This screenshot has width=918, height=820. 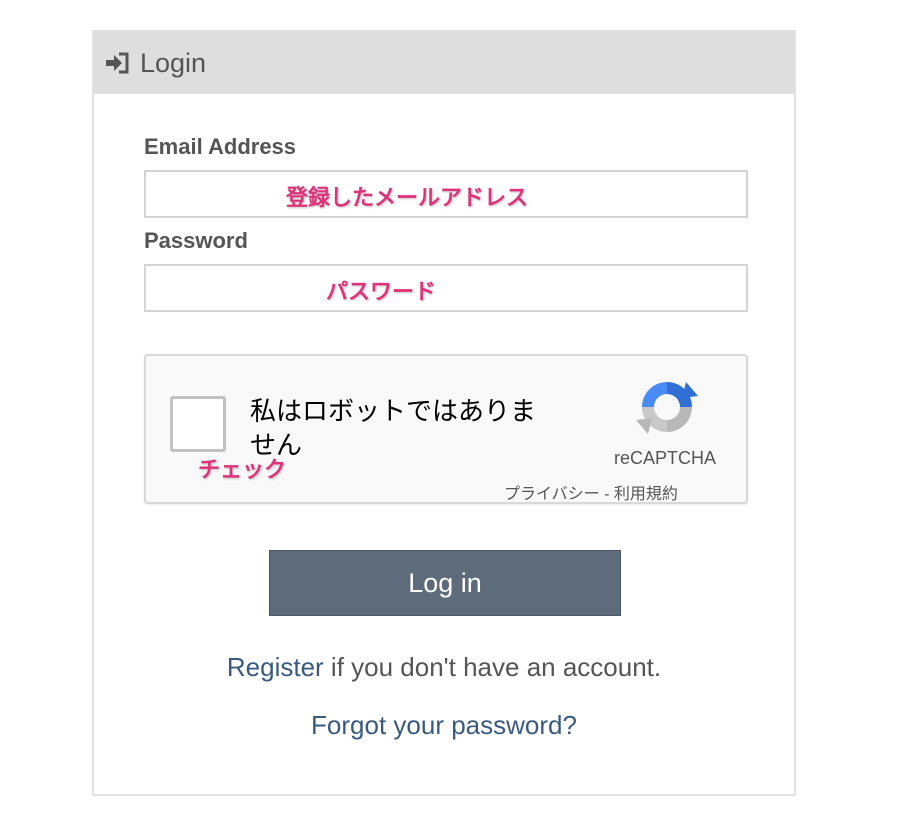 What do you see at coordinates (381, 291) in the screenshot?
I see `password-annotation: パスワード` at bounding box center [381, 291].